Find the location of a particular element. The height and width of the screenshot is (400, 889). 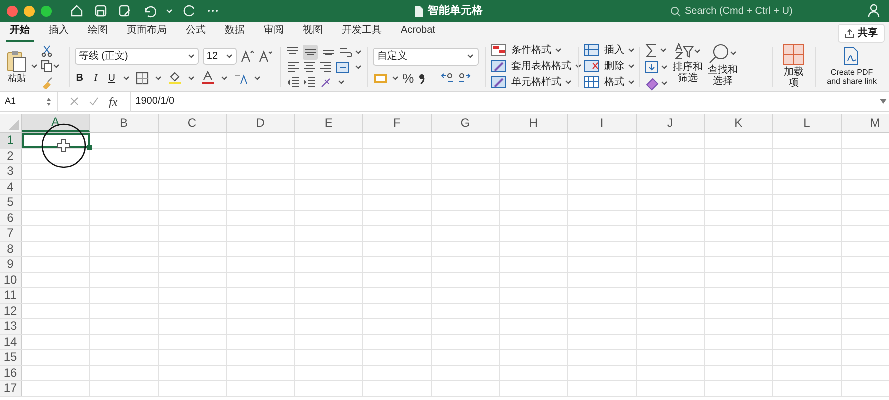

share-button: 共享 is located at coordinates (861, 33).